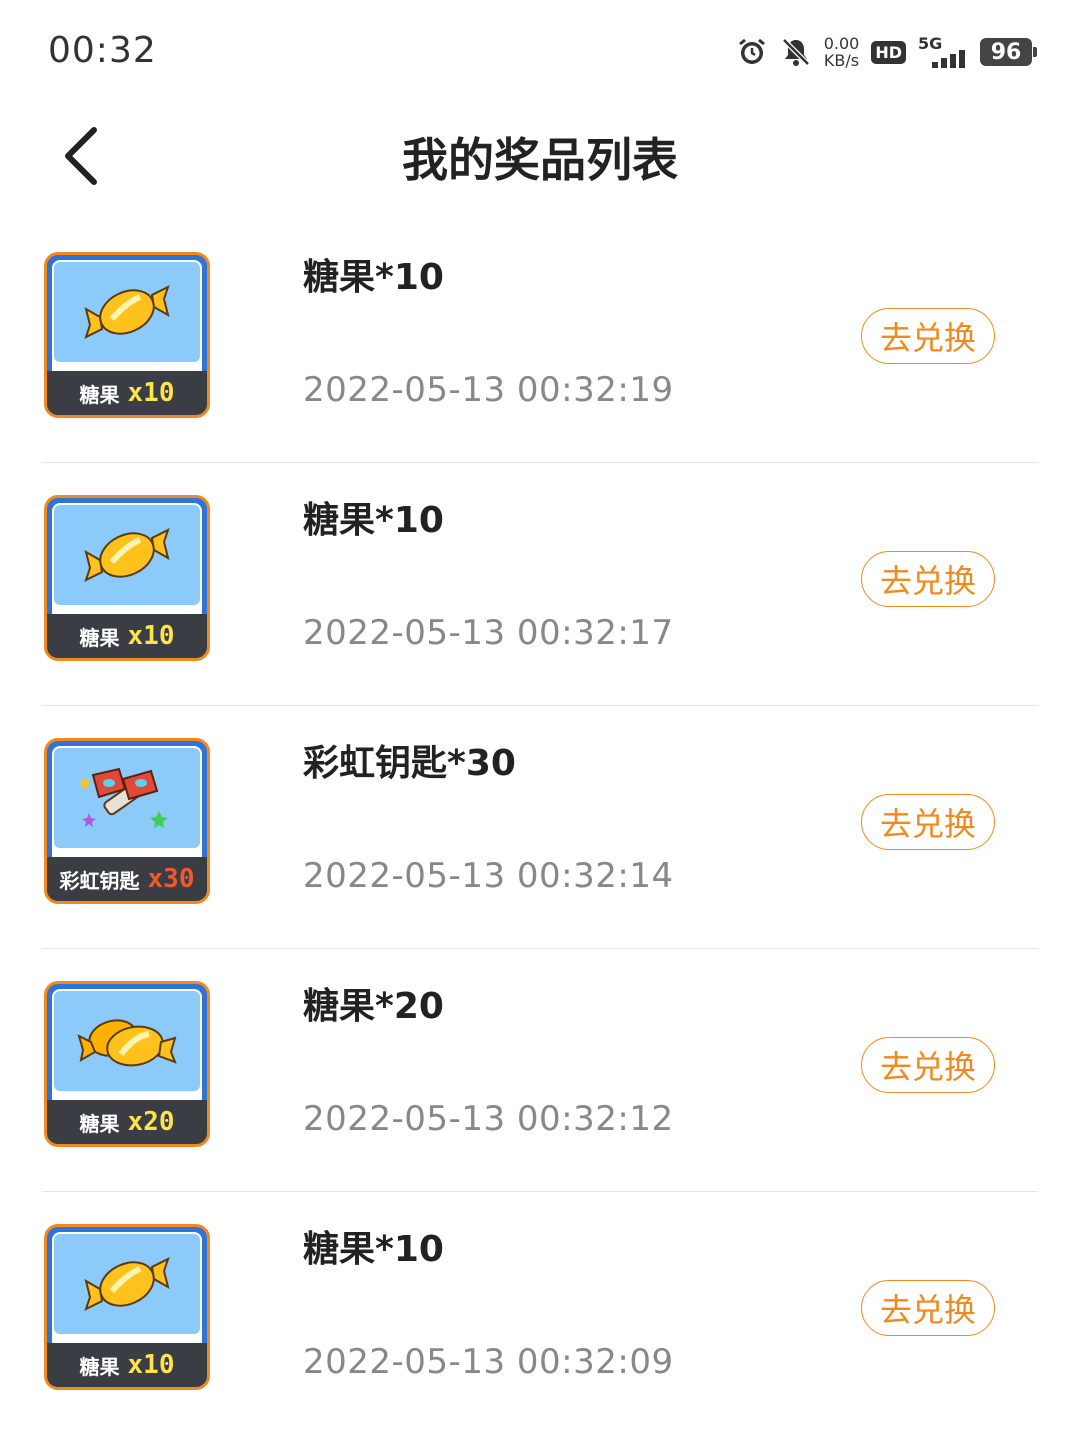 This screenshot has height=1435, width=1080. I want to click on prize-time: 2022-05-13 00:32:12, so click(488, 1119).